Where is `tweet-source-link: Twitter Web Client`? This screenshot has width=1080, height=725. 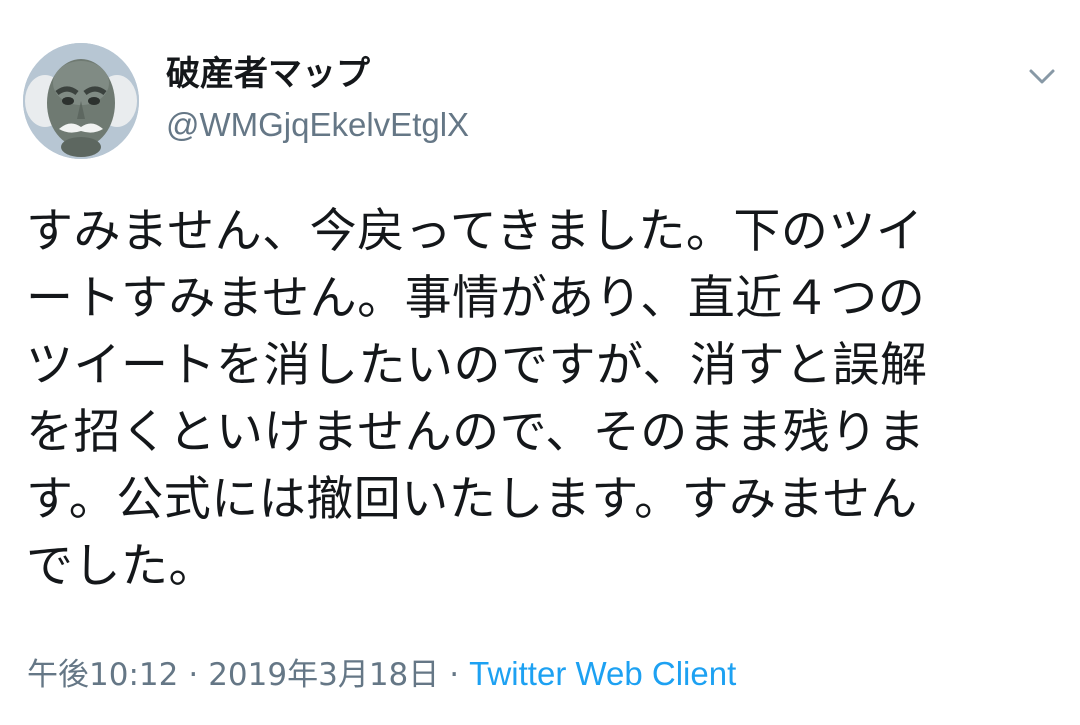 tweet-source-link: Twitter Web Client is located at coordinates (602, 673).